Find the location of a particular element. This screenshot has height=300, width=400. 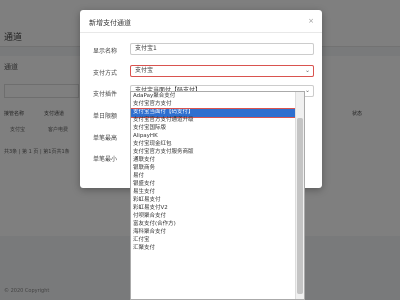

dropdown-option: 支付宝官方支付通道升级 is located at coordinates (213, 121).